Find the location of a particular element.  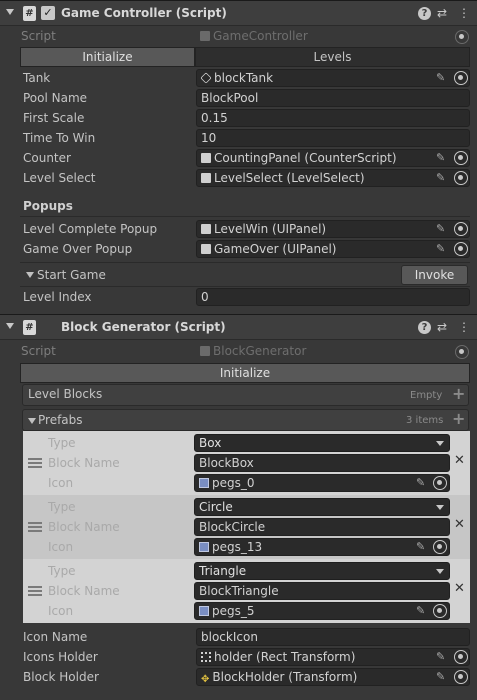

script-icon: # is located at coordinates (29, 327).